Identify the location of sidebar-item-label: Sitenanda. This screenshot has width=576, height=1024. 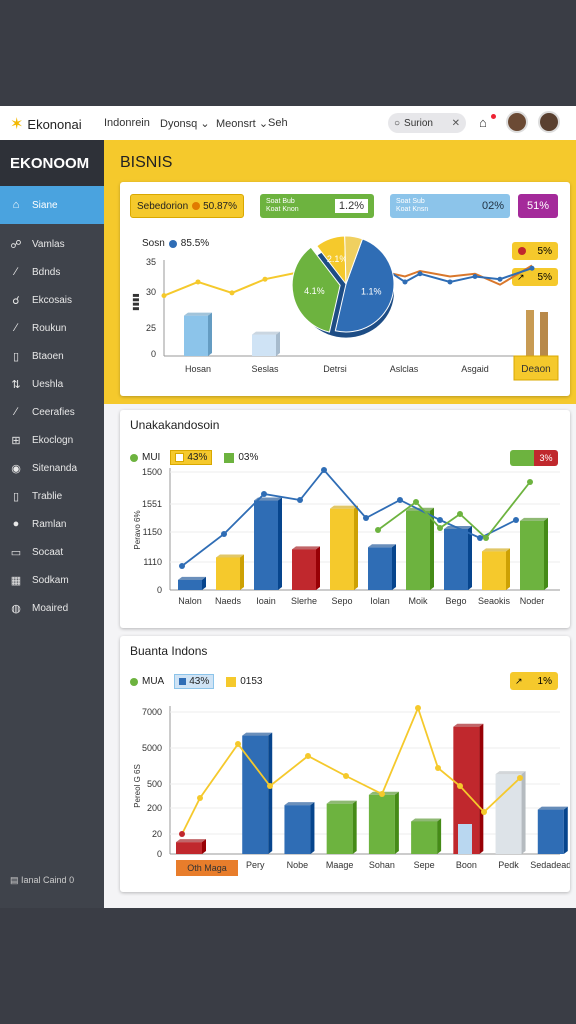
(55, 468).